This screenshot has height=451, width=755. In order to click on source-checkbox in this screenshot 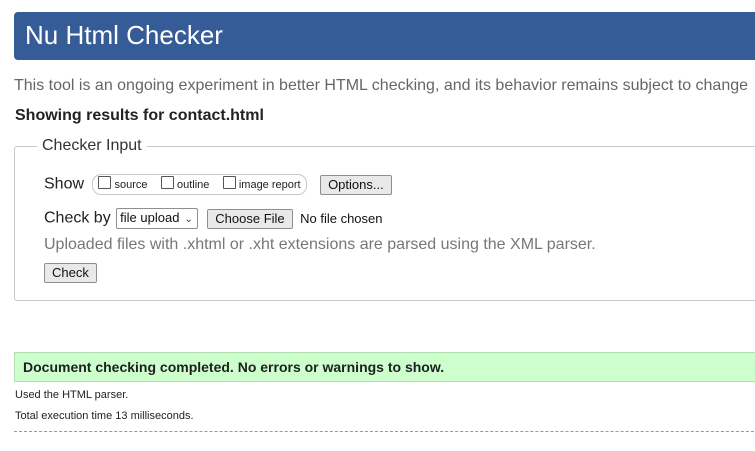, I will do `click(105, 182)`.